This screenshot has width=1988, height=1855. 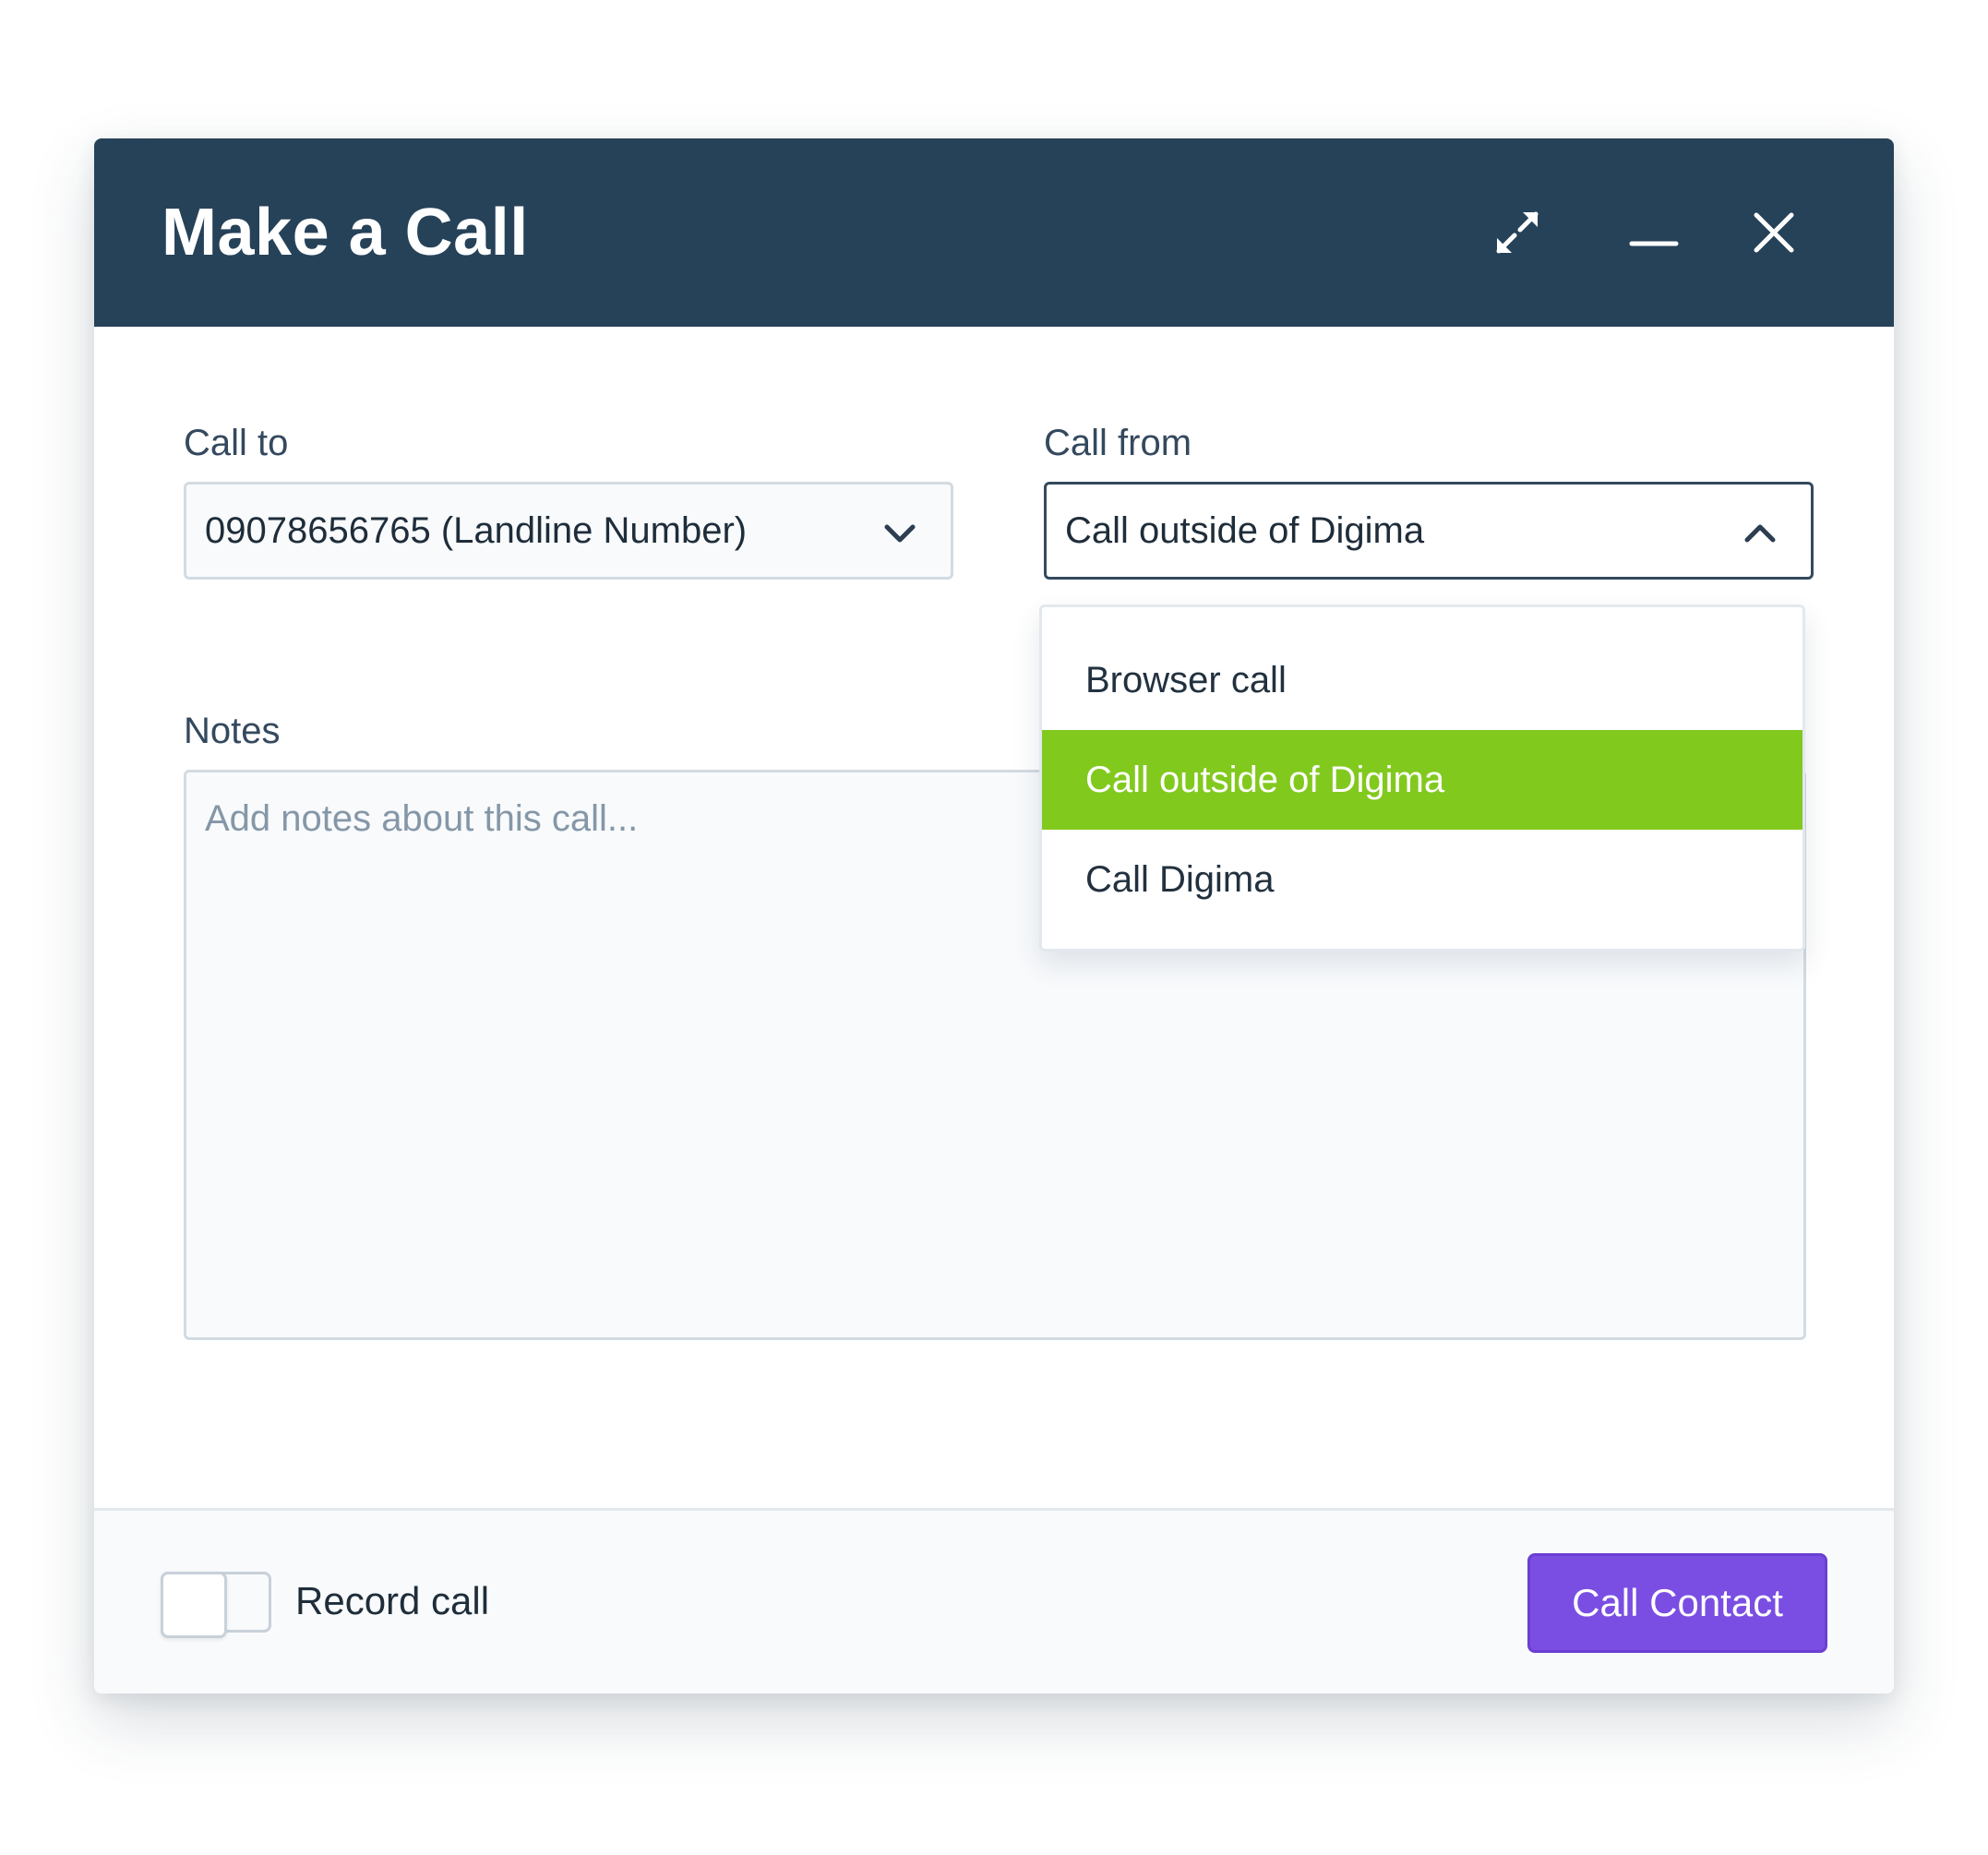 I want to click on chevron-up-icon, so click(x=1760, y=533).